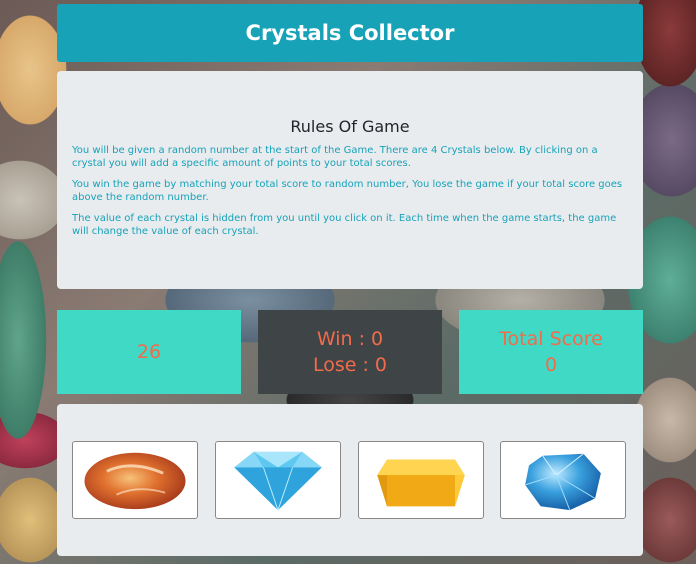  I want to click on page-header: Crystals Collector, so click(350, 33).